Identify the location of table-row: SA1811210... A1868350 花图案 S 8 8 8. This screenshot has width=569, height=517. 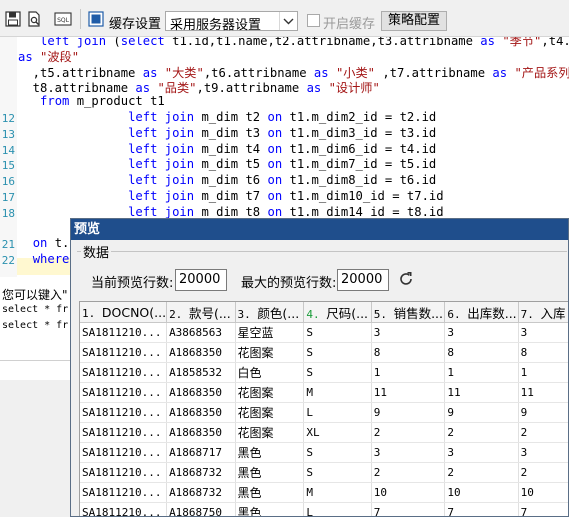
(324, 352).